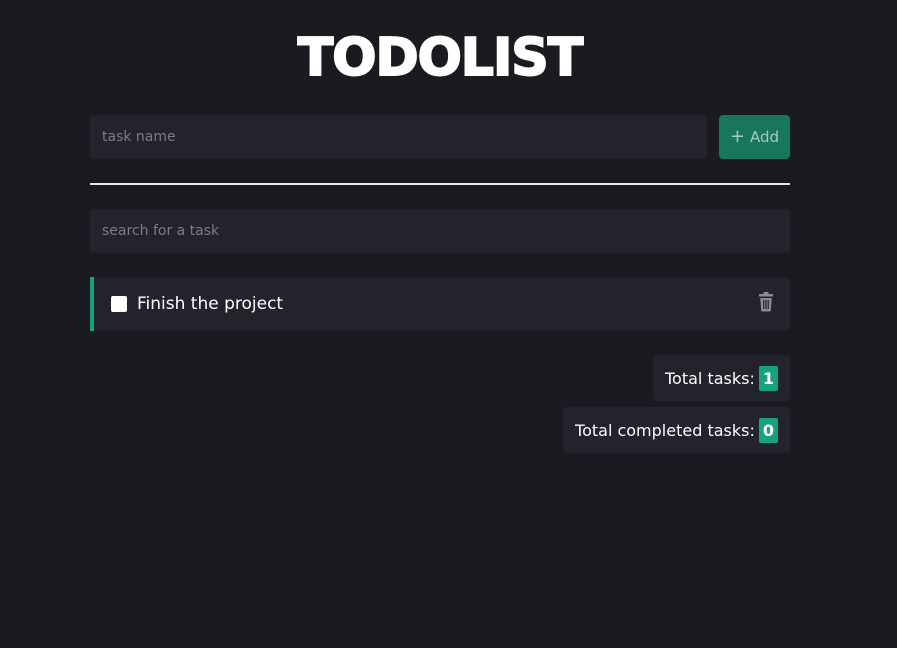  I want to click on completed-tasks-label: Total completed tasks:, so click(665, 430).